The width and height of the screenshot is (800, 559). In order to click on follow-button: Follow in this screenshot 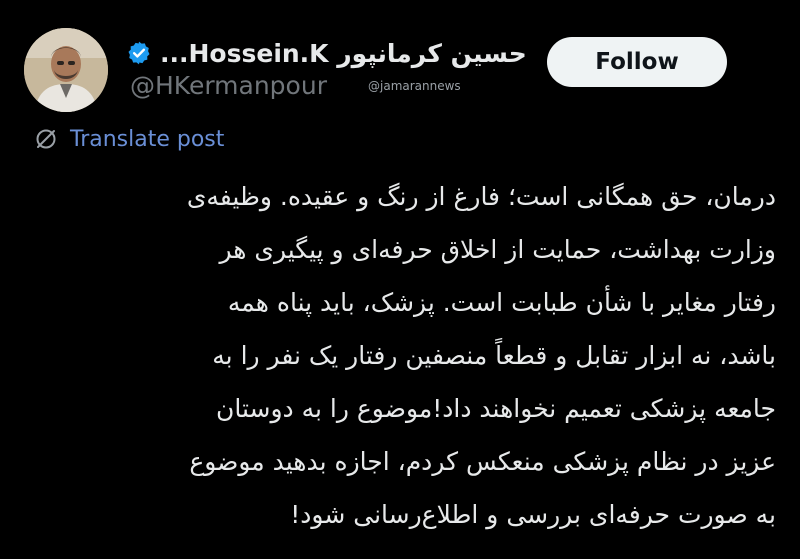, I will do `click(637, 62)`.